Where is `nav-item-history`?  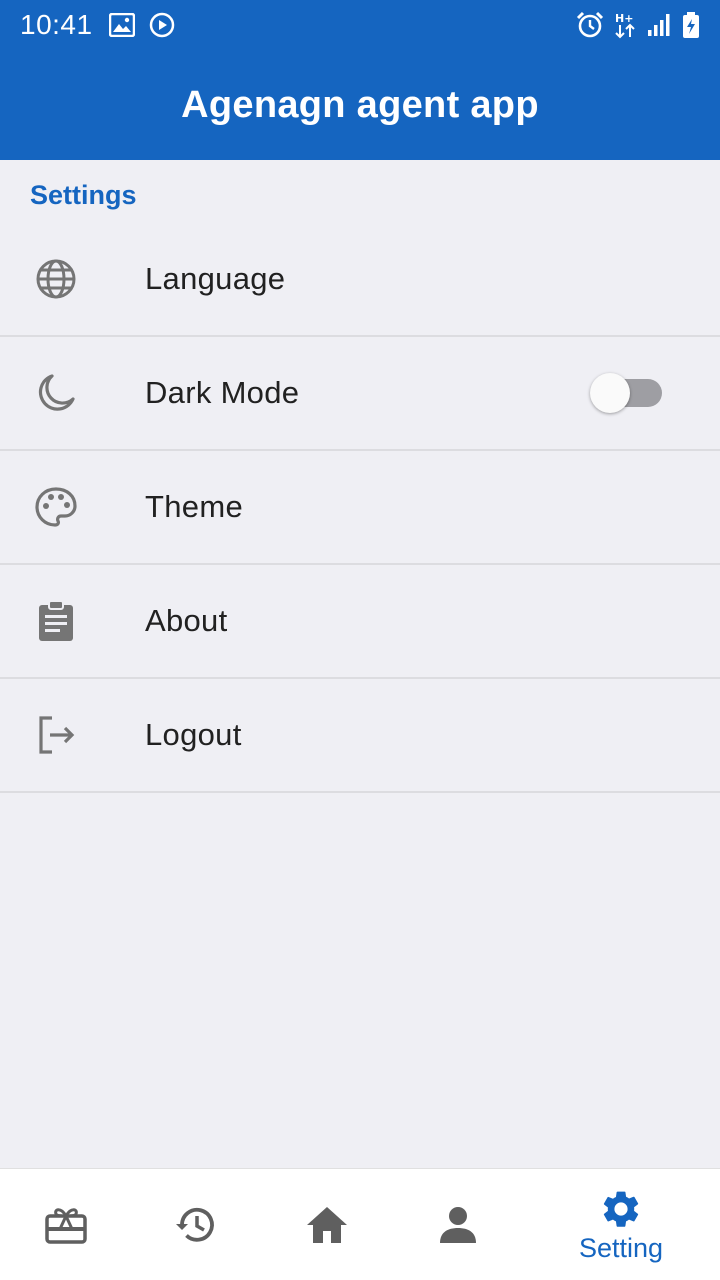 nav-item-history is located at coordinates (196, 1224).